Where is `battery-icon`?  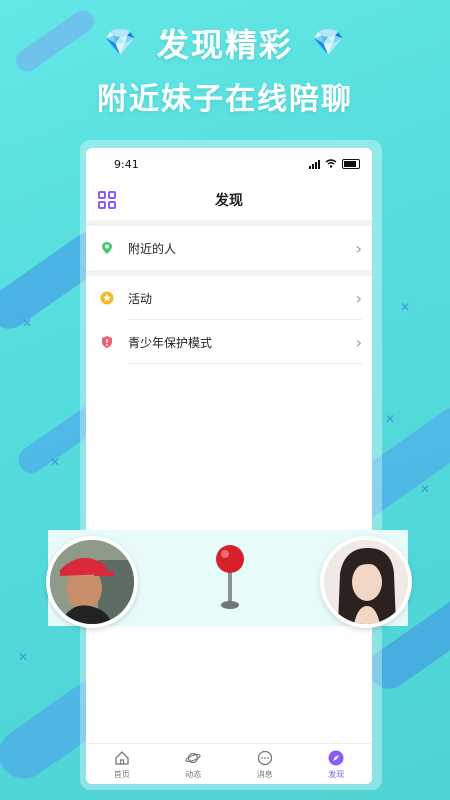
battery-icon is located at coordinates (351, 164).